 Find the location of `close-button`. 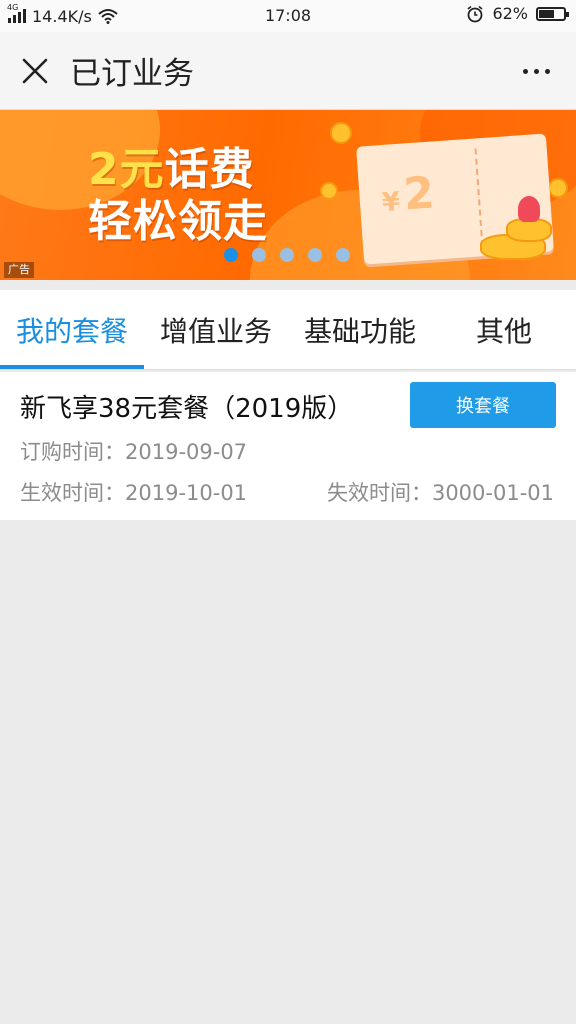

close-button is located at coordinates (35, 71).